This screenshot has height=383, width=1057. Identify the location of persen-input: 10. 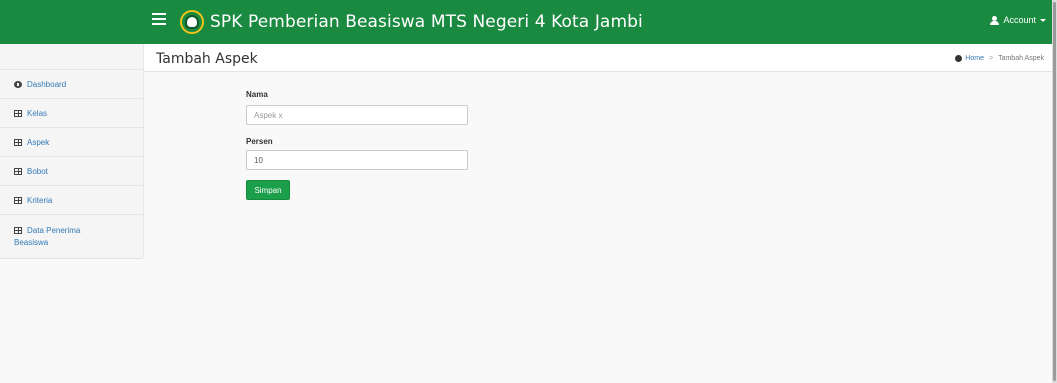
(357, 160).